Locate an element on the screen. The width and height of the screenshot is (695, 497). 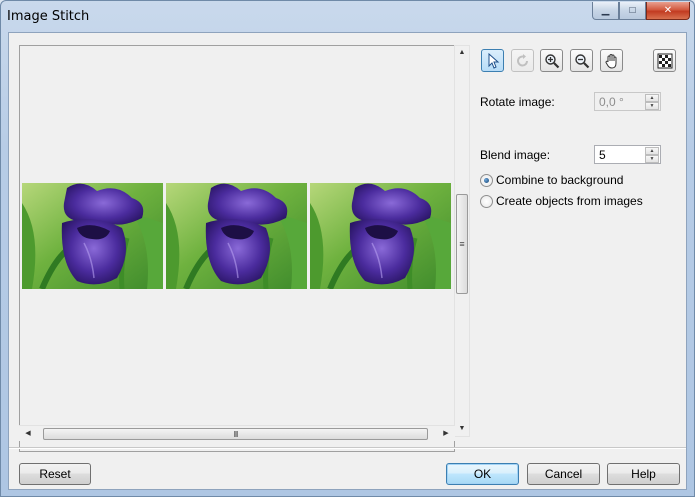
vertical-grip-icon: ≡ is located at coordinates (462, 244).